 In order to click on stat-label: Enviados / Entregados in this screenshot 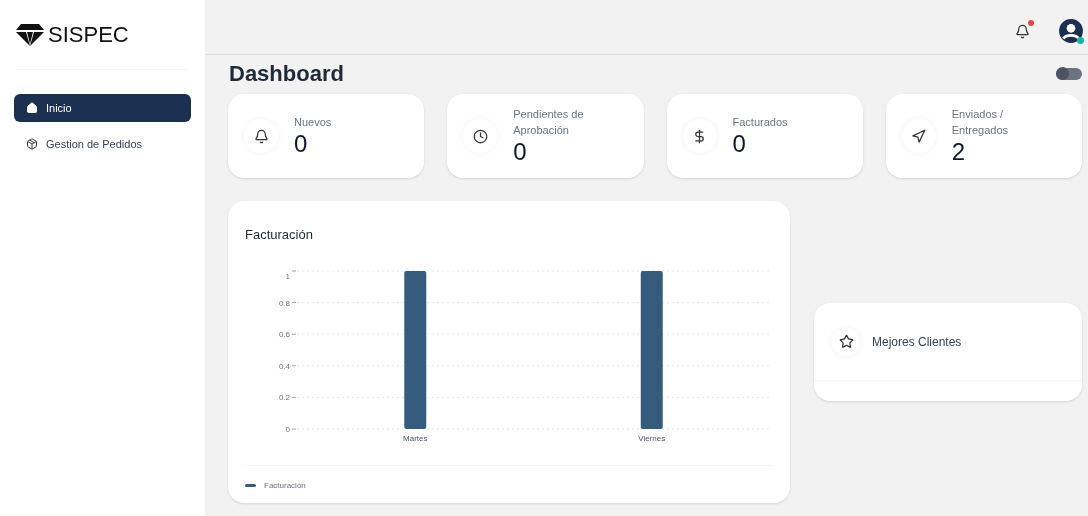, I will do `click(980, 122)`.